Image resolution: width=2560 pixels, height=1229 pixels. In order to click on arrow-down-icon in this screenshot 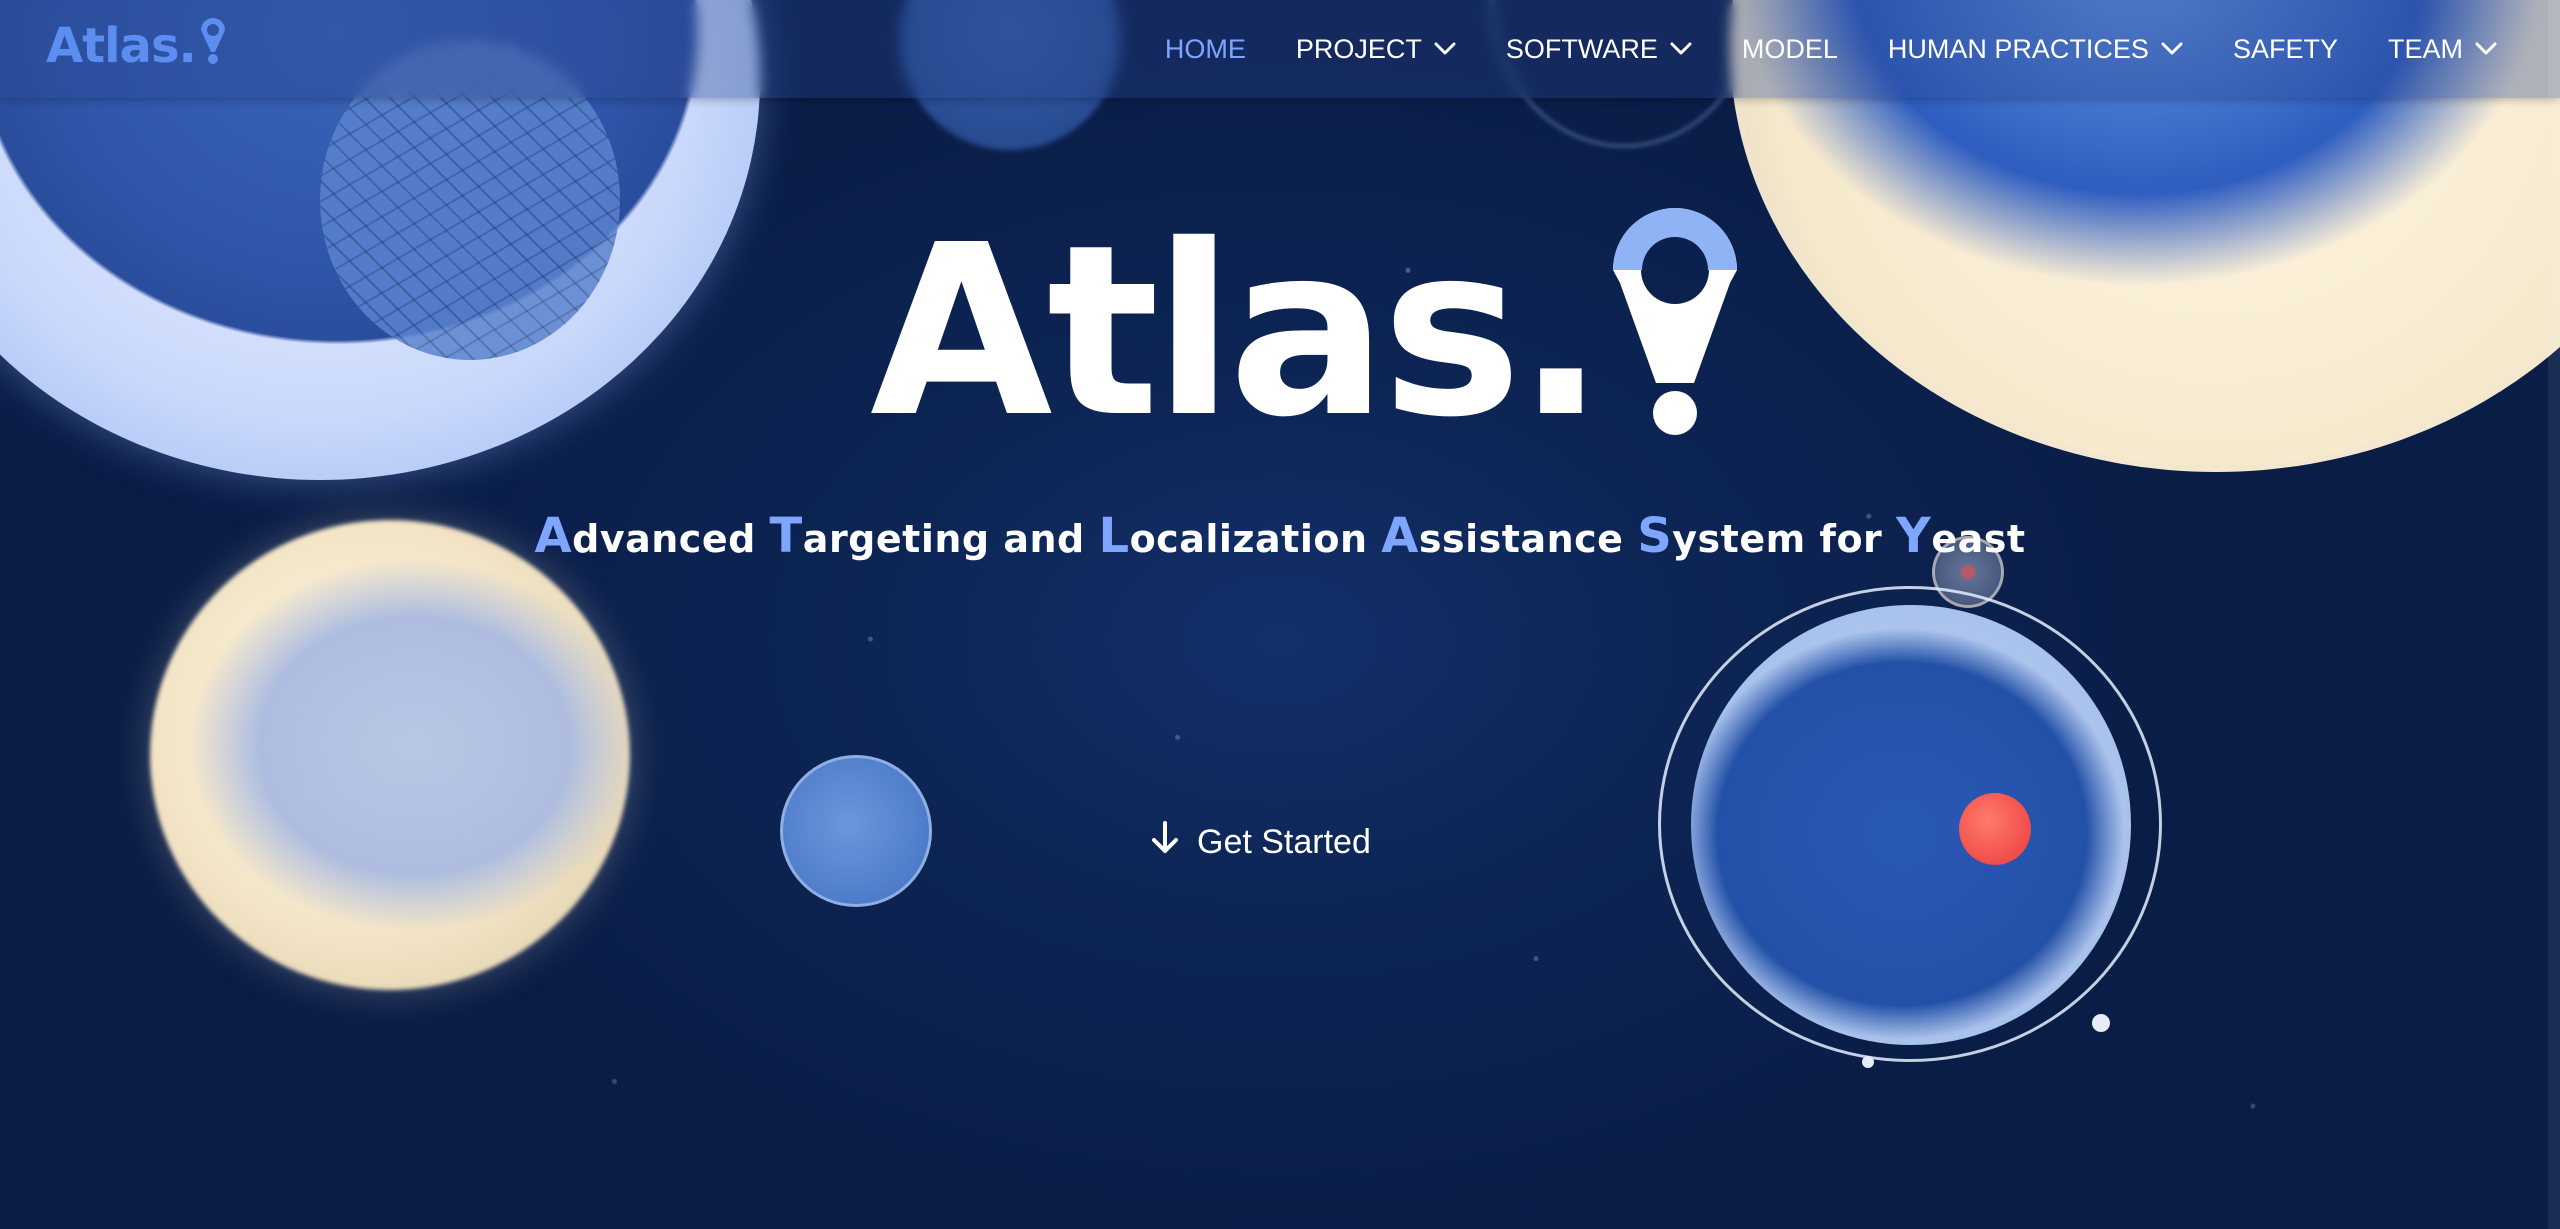, I will do `click(1165, 842)`.